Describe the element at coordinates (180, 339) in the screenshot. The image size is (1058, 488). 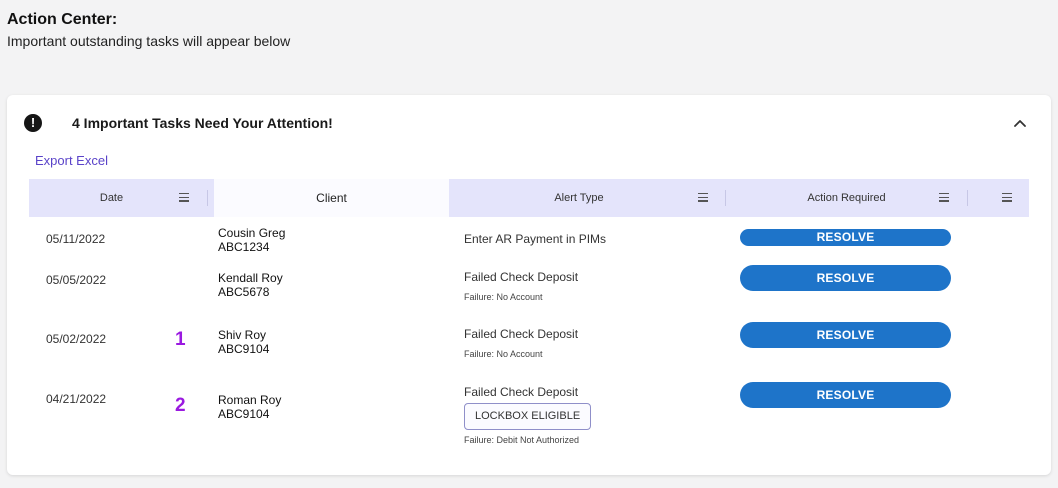
I see `row-marker-number: 1` at that location.